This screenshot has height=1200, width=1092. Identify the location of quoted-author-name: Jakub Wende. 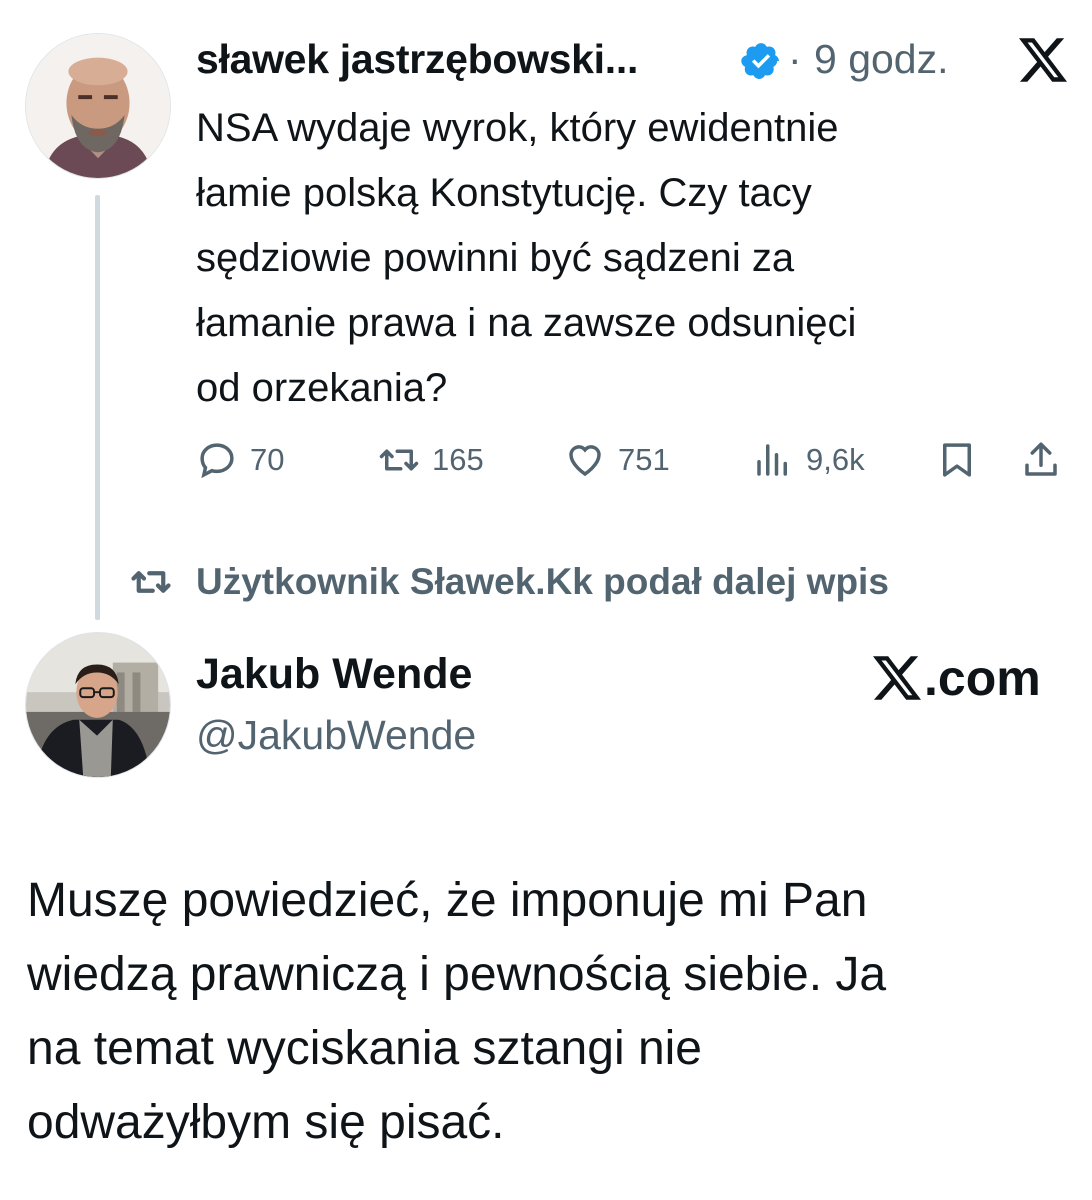
(334, 674).